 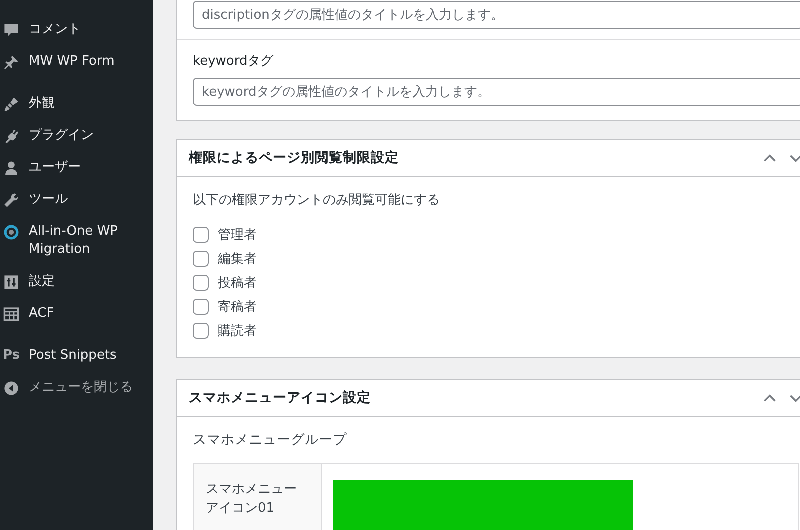 What do you see at coordinates (11, 232) in the screenshot?
I see `ring-icon` at bounding box center [11, 232].